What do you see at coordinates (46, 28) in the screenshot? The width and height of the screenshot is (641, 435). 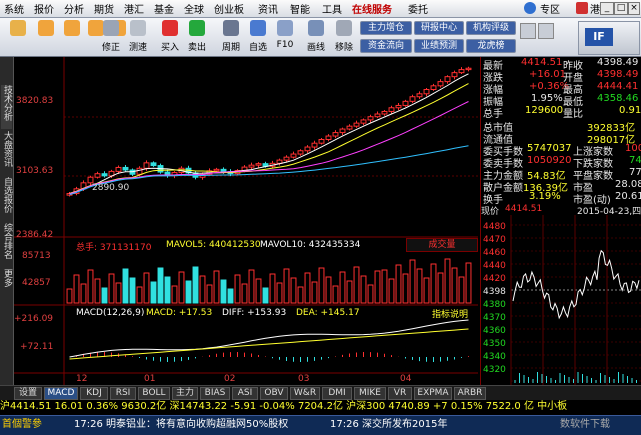 I see `arrow-left-icon` at bounding box center [46, 28].